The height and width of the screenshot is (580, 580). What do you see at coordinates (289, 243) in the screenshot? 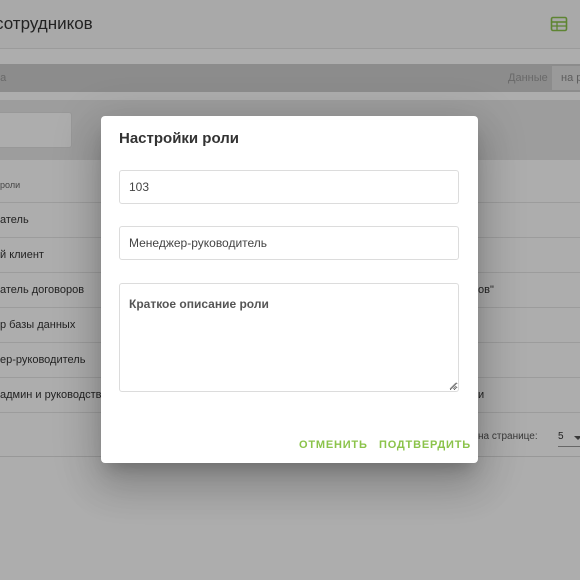
I see `role-name-field` at bounding box center [289, 243].